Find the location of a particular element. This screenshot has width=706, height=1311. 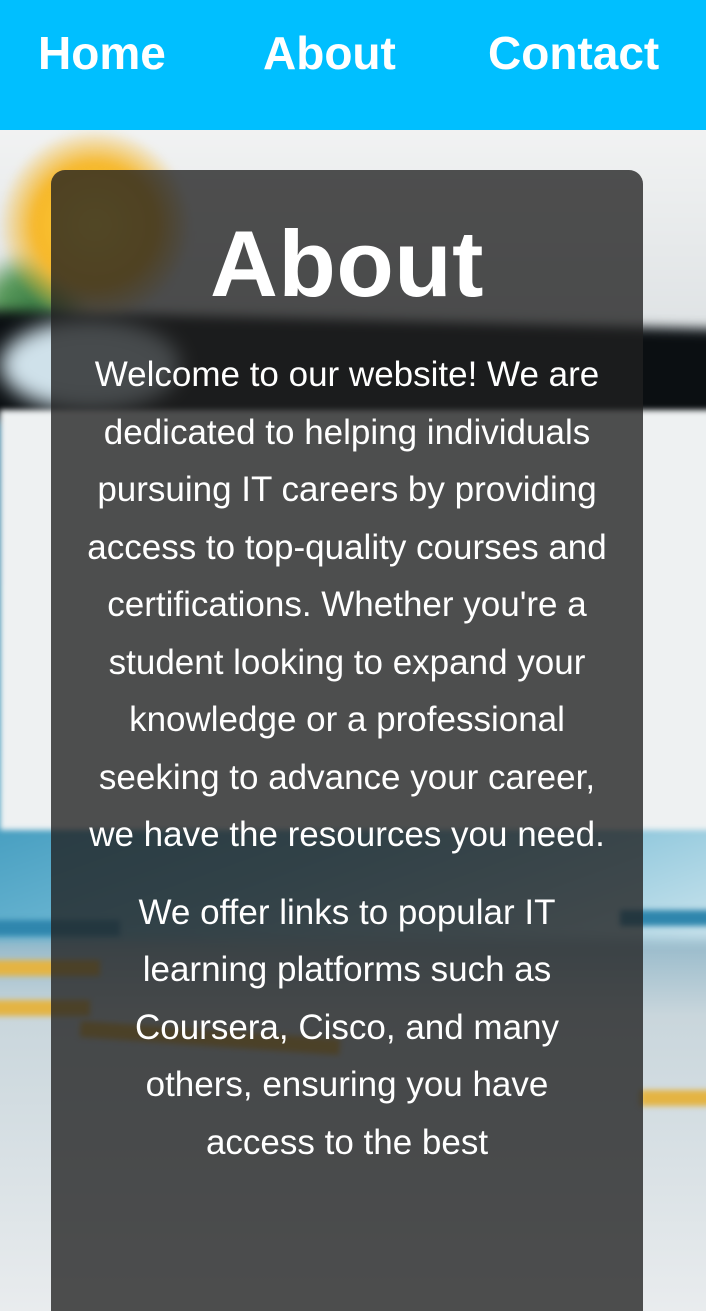

top-navigation-bar: Home About Contact is located at coordinates (353, 65).